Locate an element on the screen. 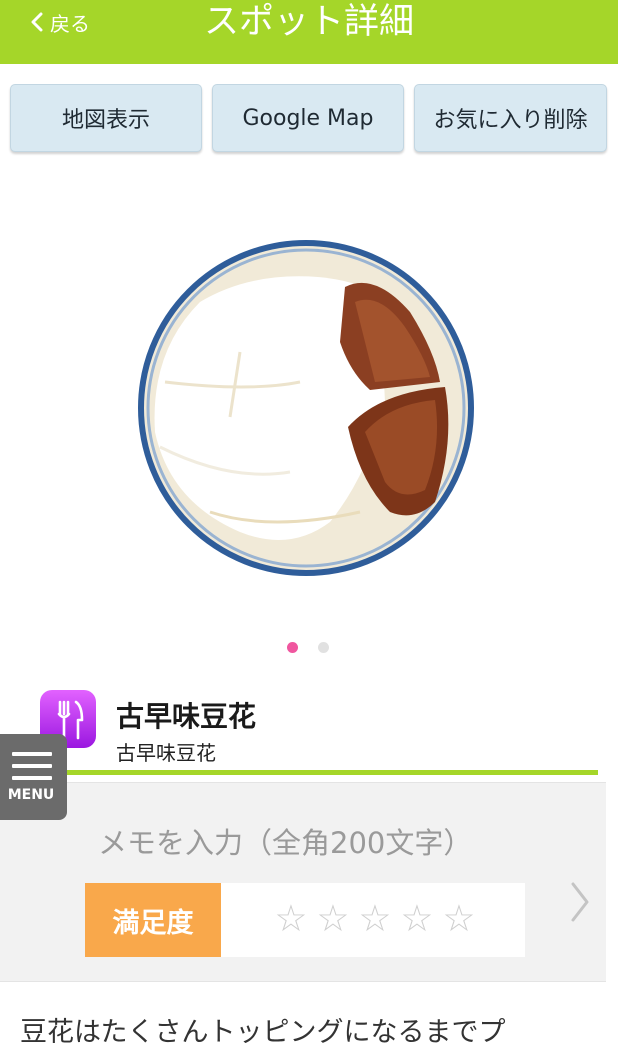 The image size is (618, 1049). chevron-right-icon is located at coordinates (580, 902).